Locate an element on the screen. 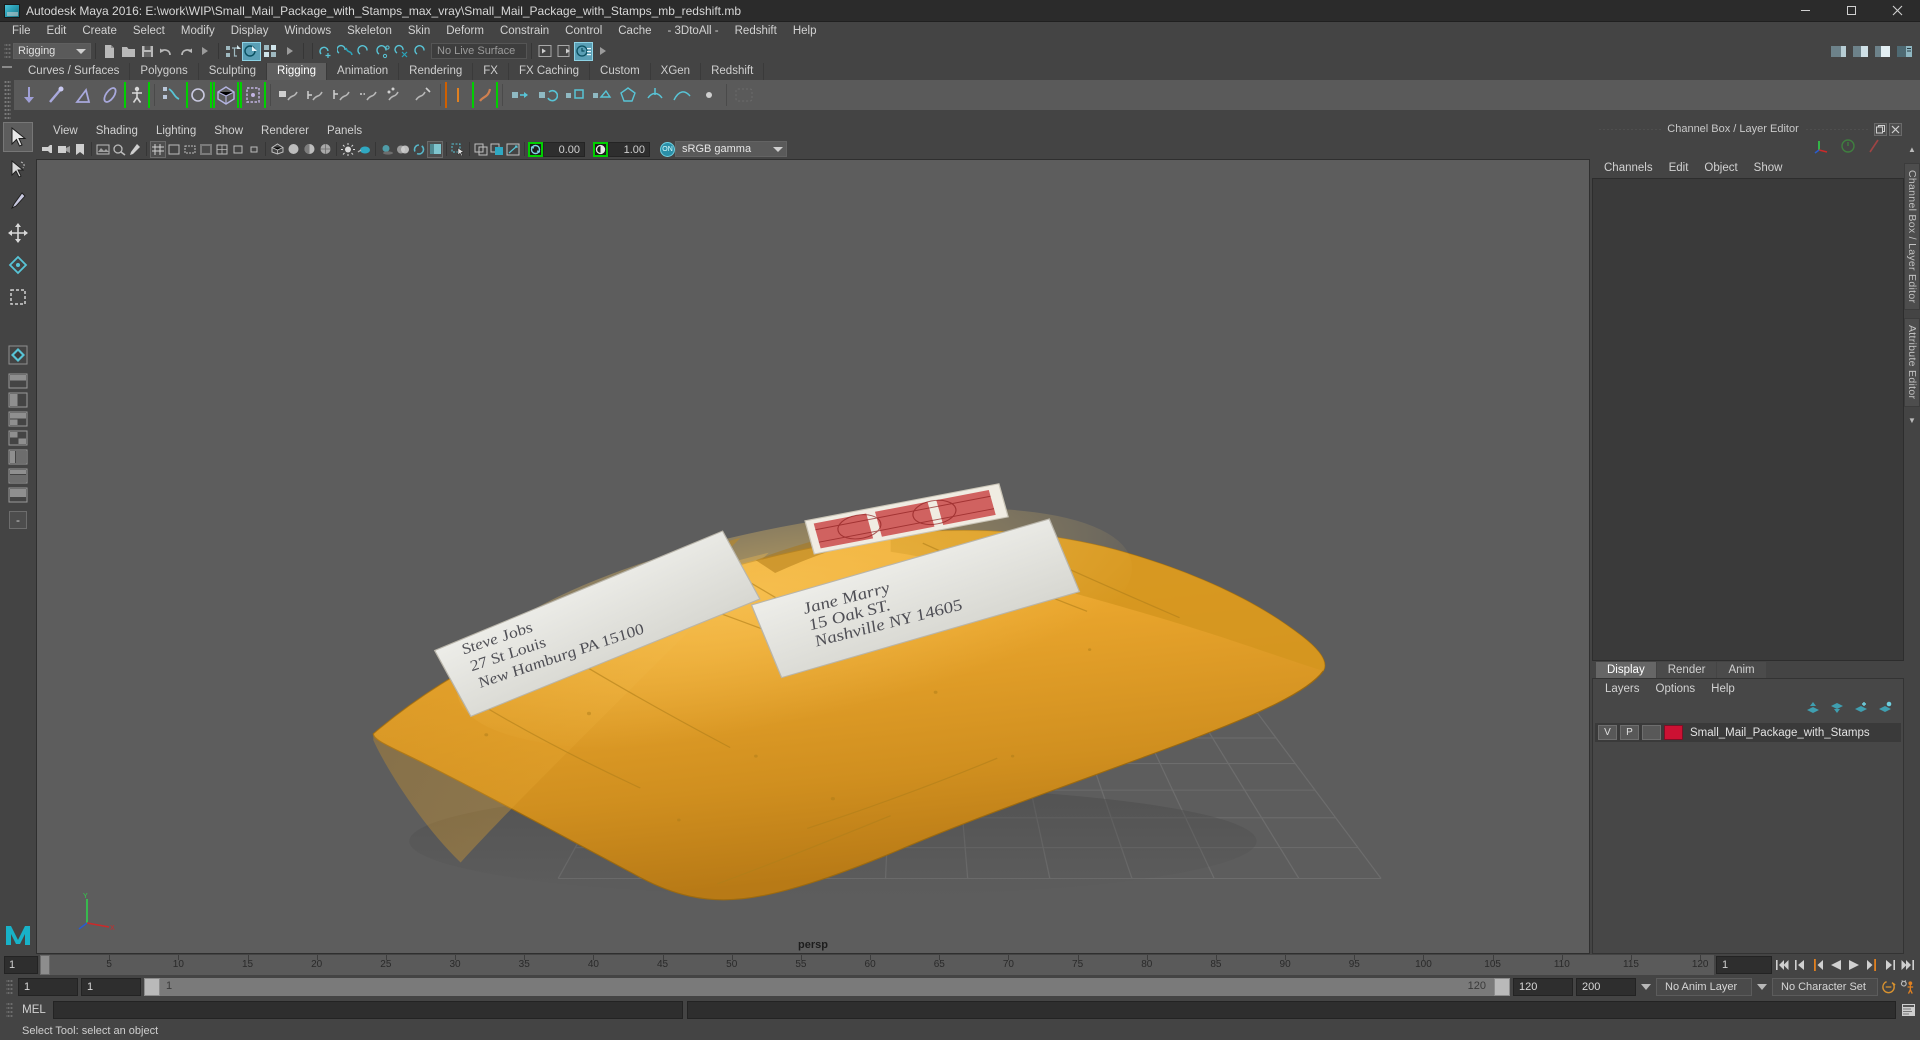 The height and width of the screenshot is (1040, 1920). channel-speed-icon is located at coordinates (1848, 147).